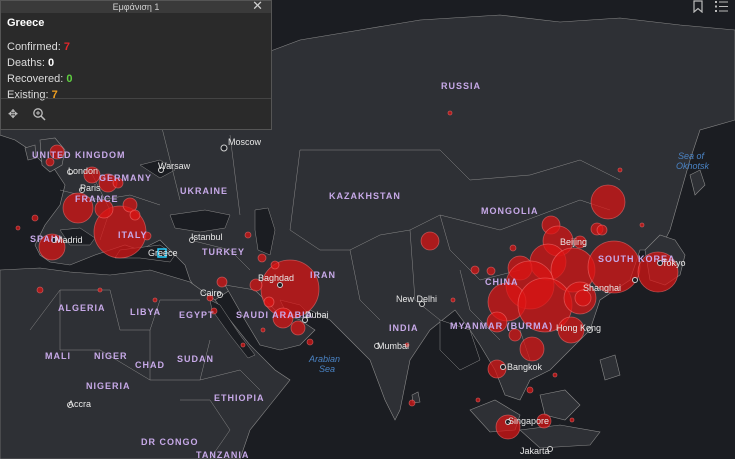  What do you see at coordinates (211, 293) in the screenshot?
I see `city-cairo: Cairo` at bounding box center [211, 293].